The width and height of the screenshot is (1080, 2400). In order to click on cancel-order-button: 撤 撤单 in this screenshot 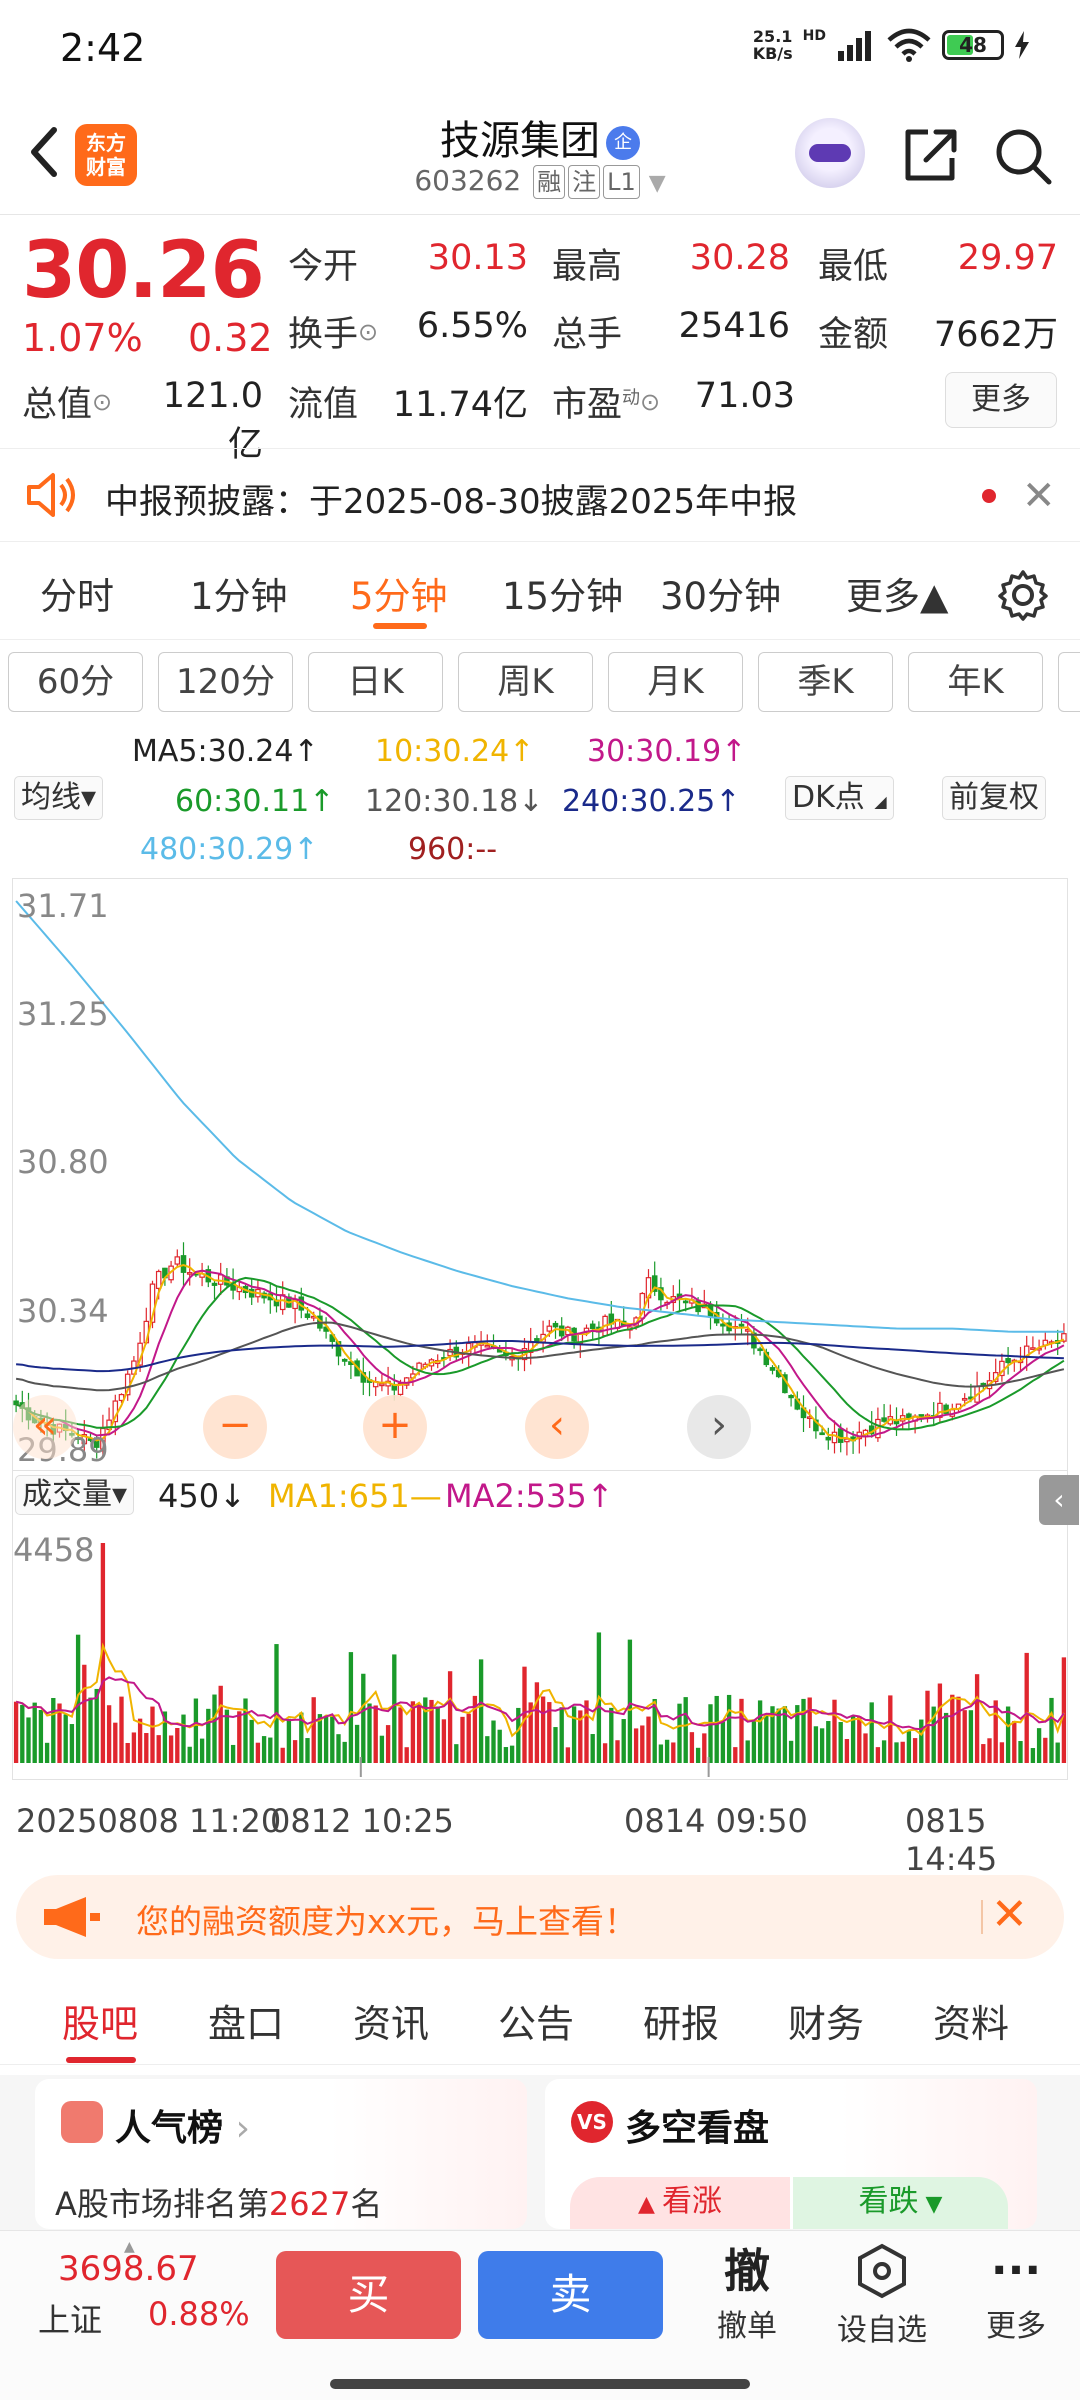, I will do `click(747, 2294)`.